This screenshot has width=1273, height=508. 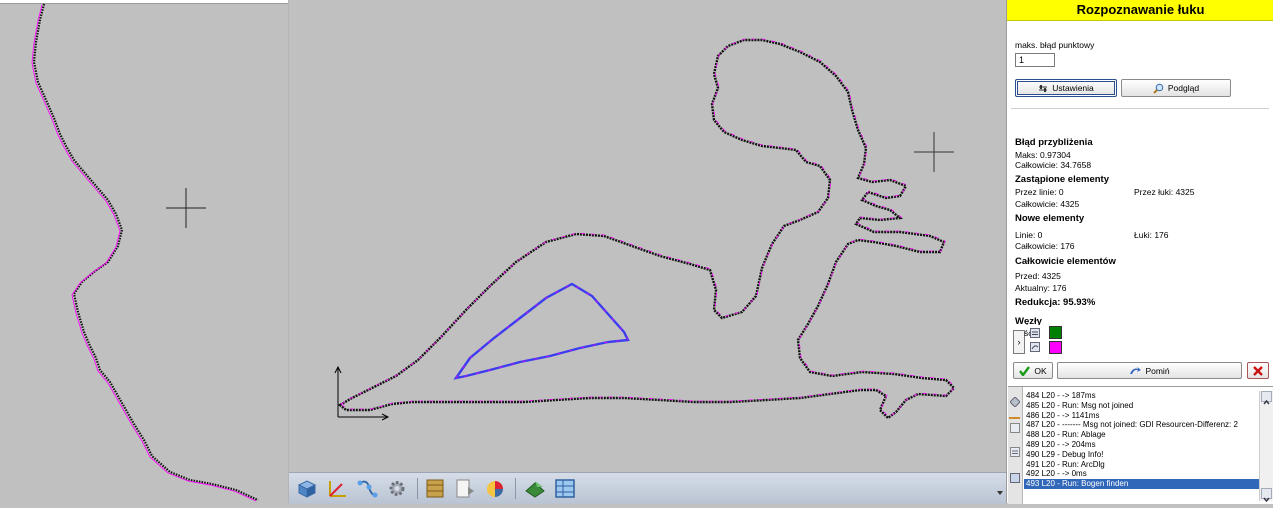 What do you see at coordinates (1053, 165) in the screenshot?
I see `approx-error-total: Całkowicie: 34.7658` at bounding box center [1053, 165].